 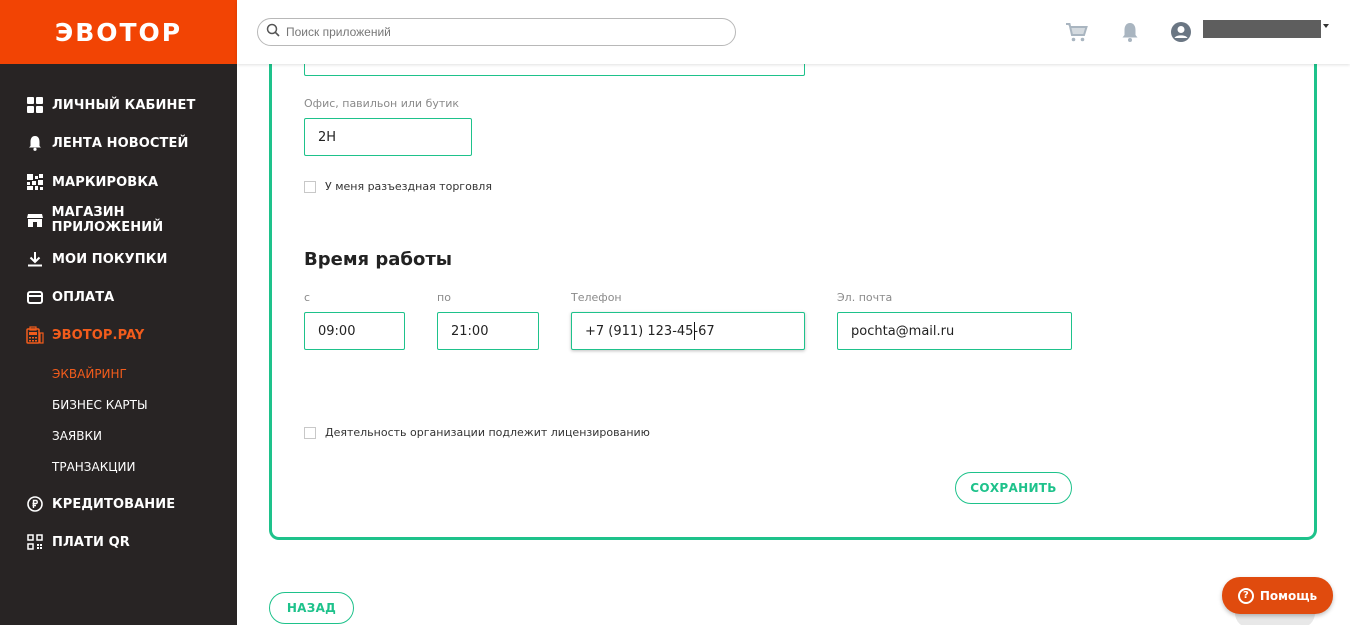 What do you see at coordinates (35, 143) in the screenshot?
I see `bell-icon` at bounding box center [35, 143].